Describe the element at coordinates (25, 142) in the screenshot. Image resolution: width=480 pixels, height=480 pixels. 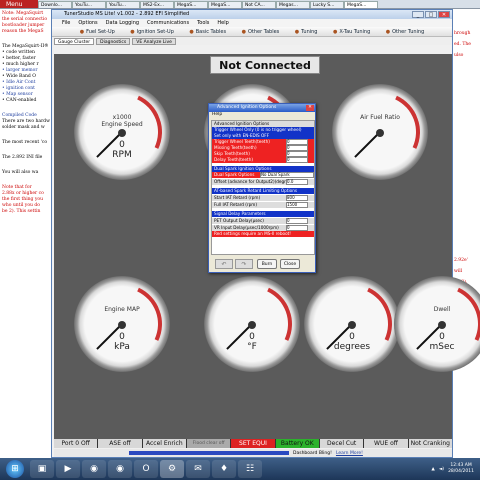
I see `page-text-line: The most recent 'co` at that location.